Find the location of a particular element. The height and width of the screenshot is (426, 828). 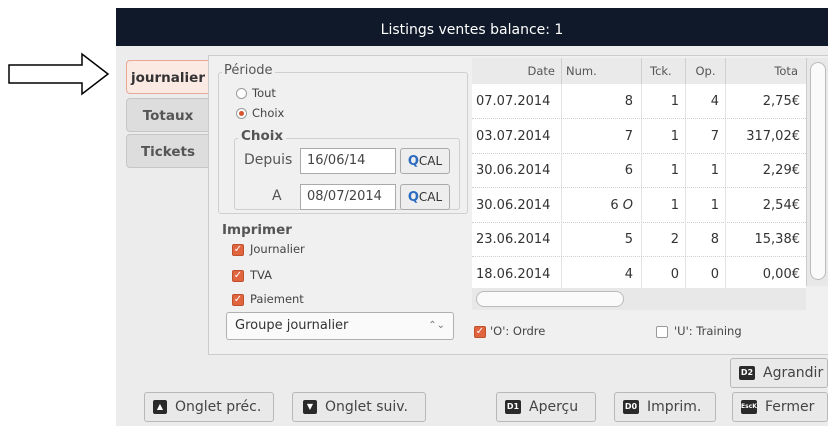

paiement-checkbox: ✓ is located at coordinates (238, 300).